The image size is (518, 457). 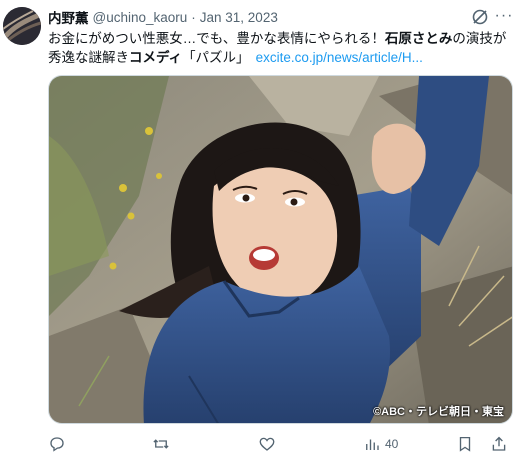 I want to click on like-button, so click(x=267, y=444).